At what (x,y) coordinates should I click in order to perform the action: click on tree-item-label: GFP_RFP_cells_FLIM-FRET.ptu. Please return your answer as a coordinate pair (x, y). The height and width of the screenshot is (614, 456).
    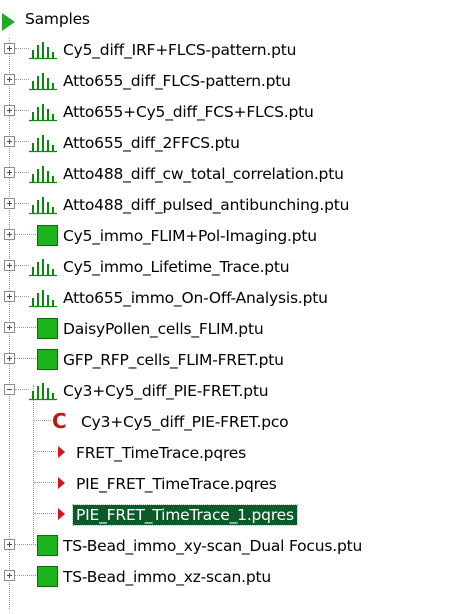
    Looking at the image, I should click on (173, 360).